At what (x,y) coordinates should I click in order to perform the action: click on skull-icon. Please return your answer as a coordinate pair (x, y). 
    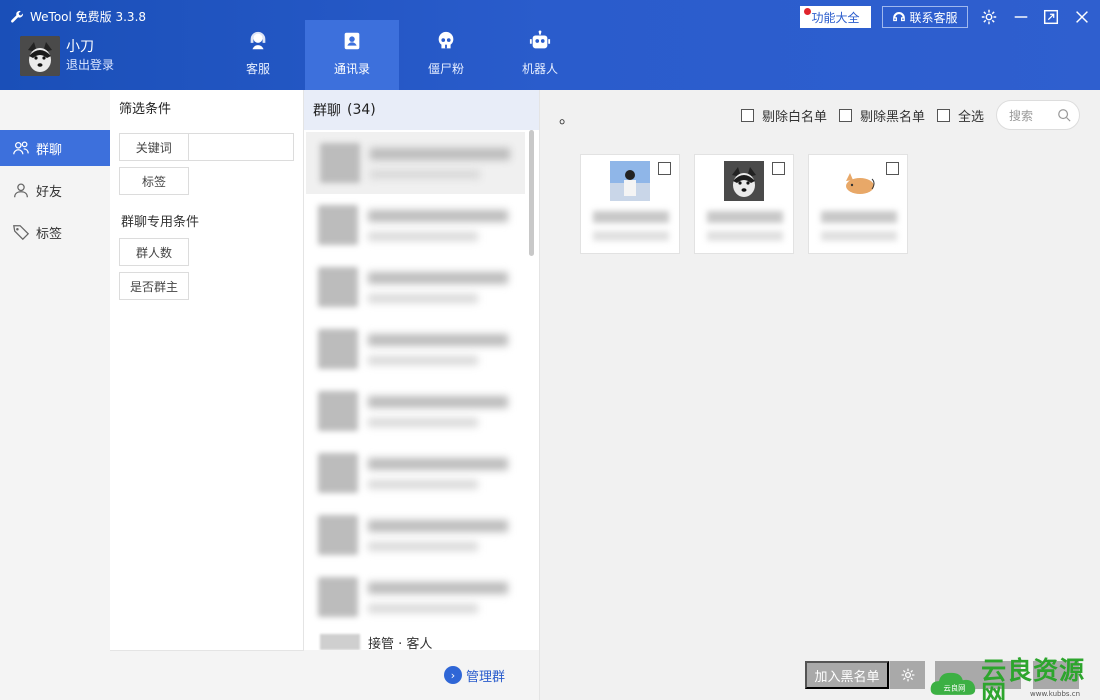
    Looking at the image, I should click on (446, 40).